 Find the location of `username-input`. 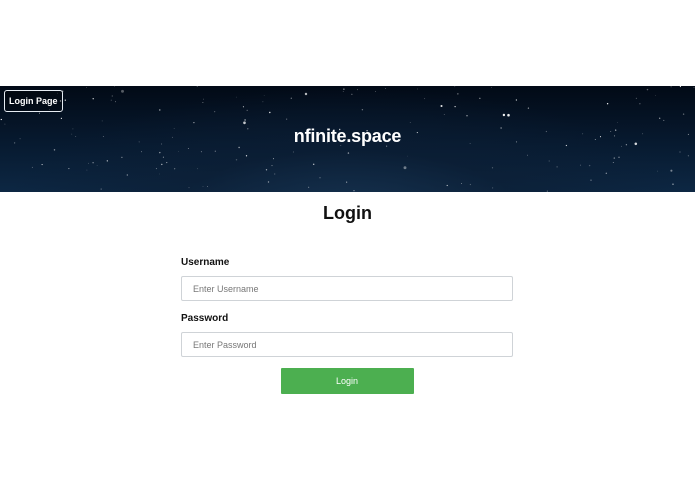

username-input is located at coordinates (347, 288).